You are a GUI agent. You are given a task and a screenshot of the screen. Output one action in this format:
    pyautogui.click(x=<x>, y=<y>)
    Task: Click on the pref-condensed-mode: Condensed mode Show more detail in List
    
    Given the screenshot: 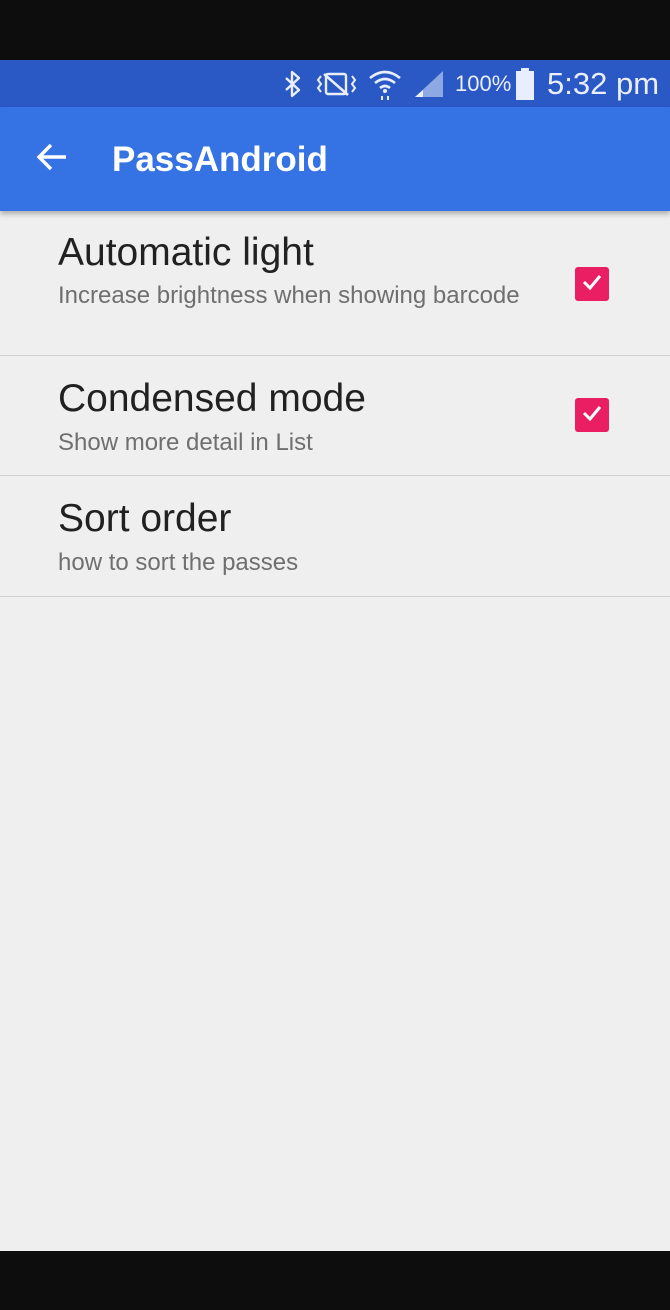 What is the action you would take?
    pyautogui.click(x=335, y=416)
    